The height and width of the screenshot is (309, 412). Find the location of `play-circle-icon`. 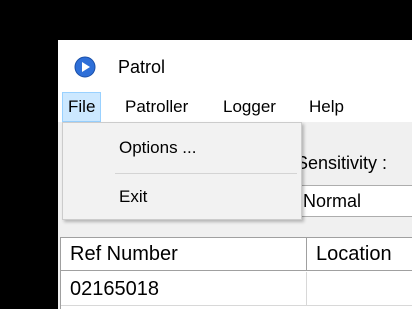

play-circle-icon is located at coordinates (85, 67).